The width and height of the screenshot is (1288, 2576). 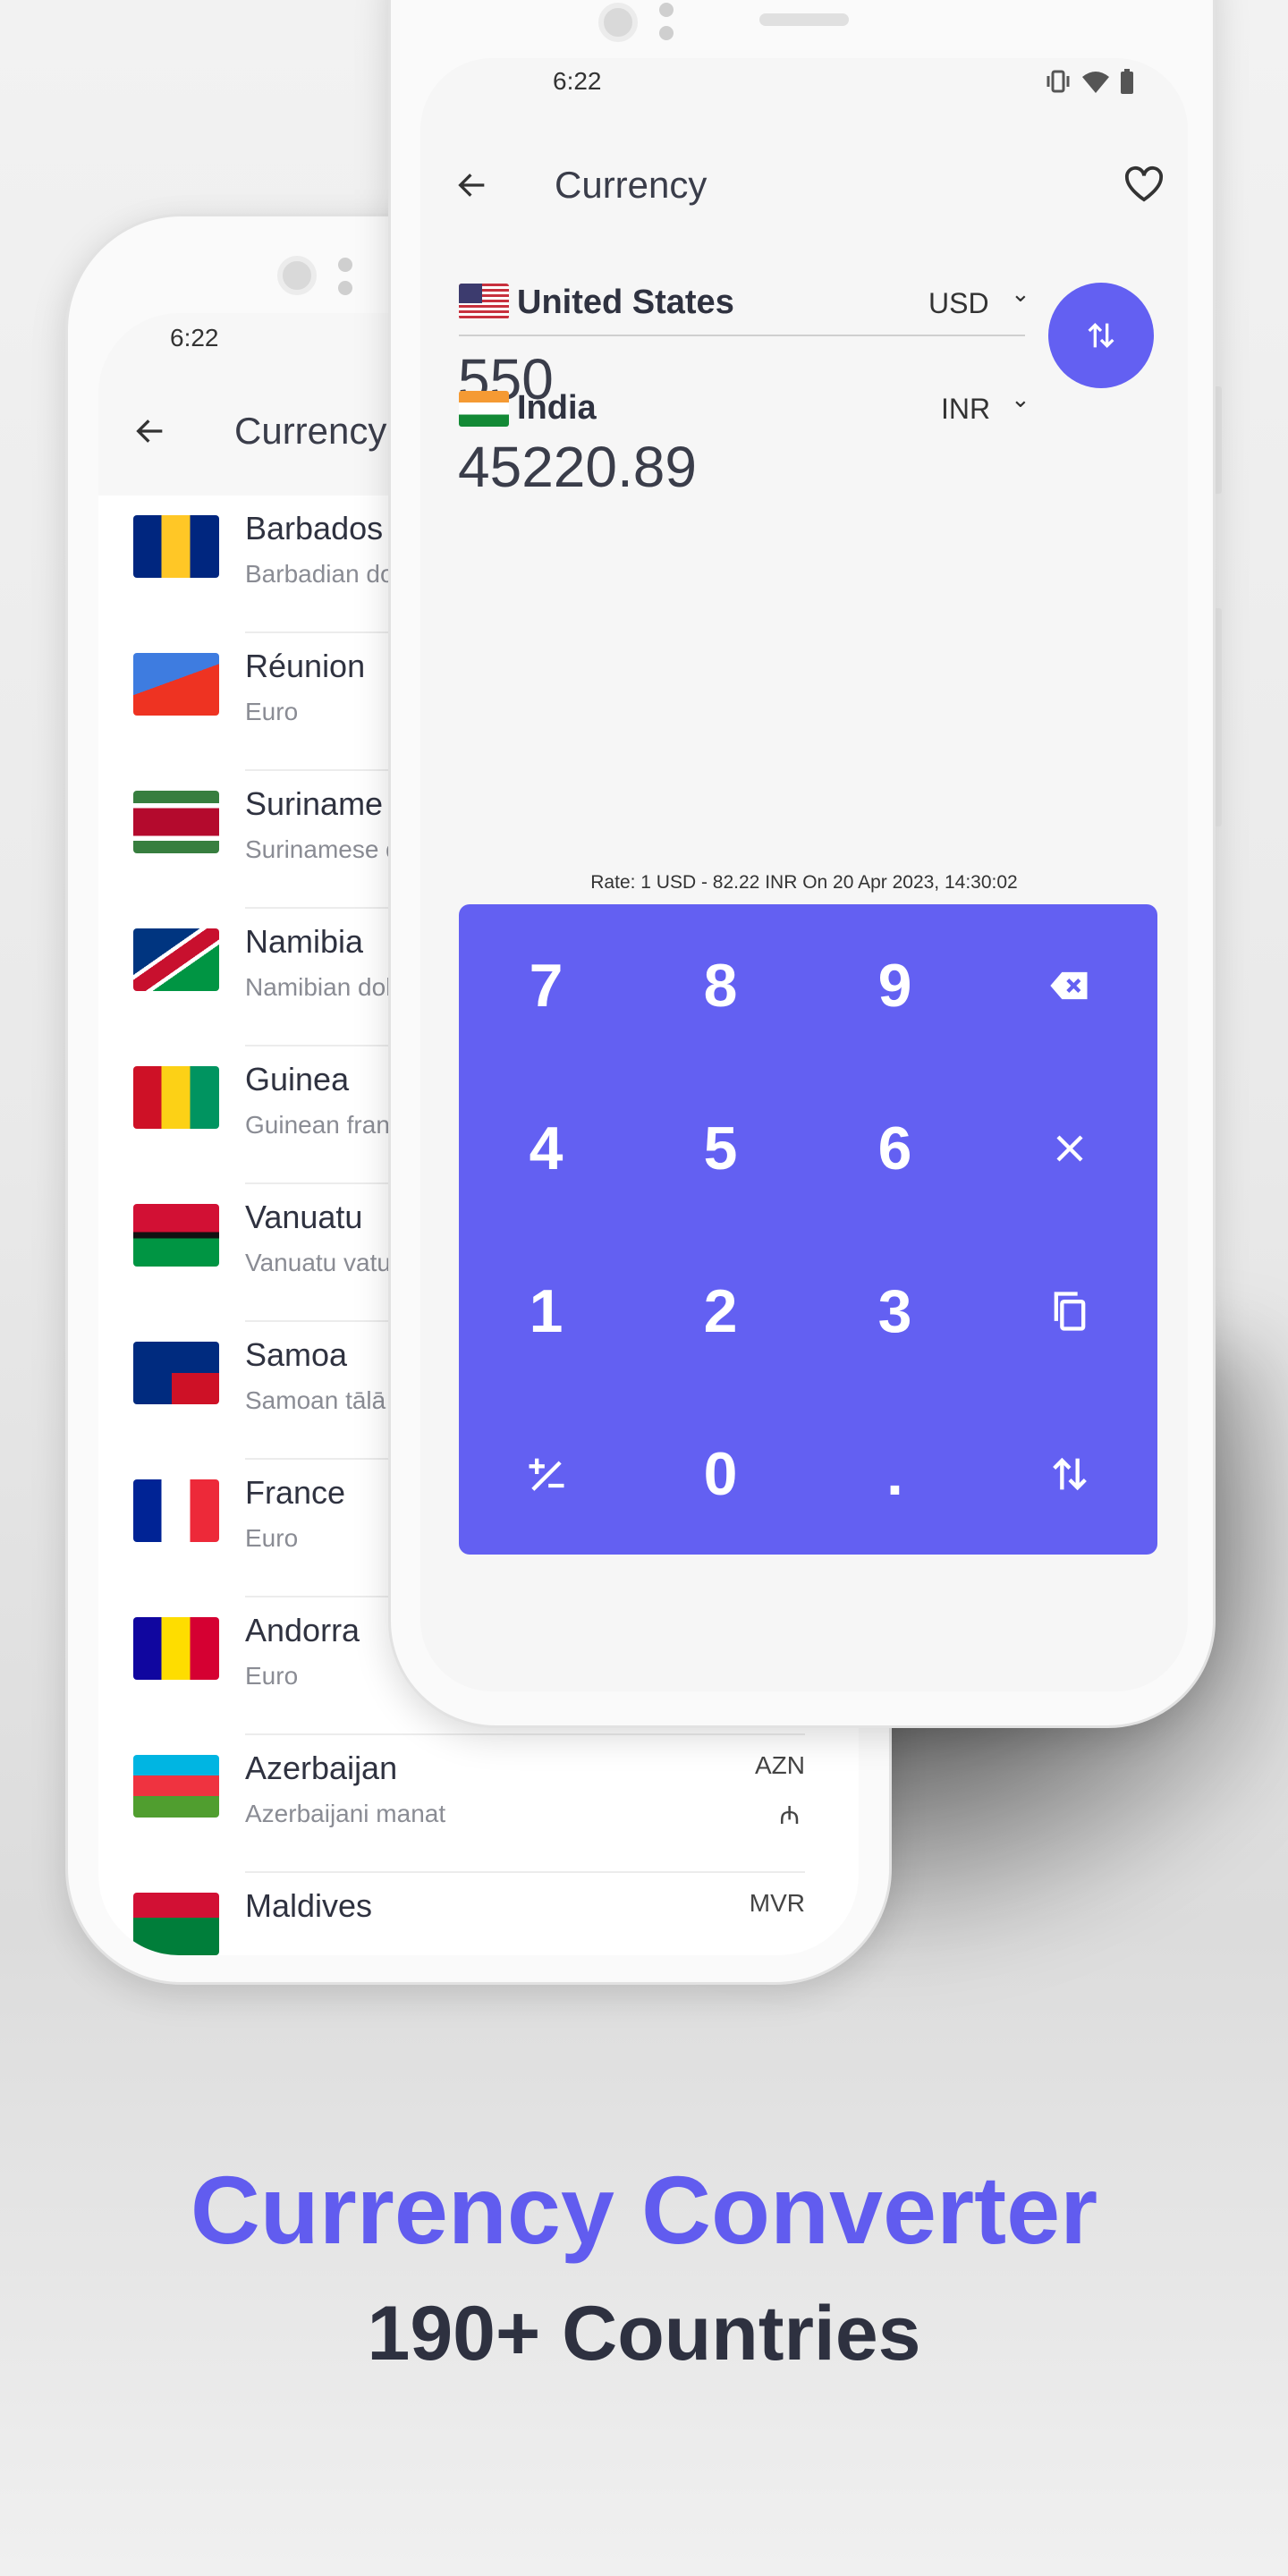 I want to click on currency-code: AZN, so click(x=780, y=1765).